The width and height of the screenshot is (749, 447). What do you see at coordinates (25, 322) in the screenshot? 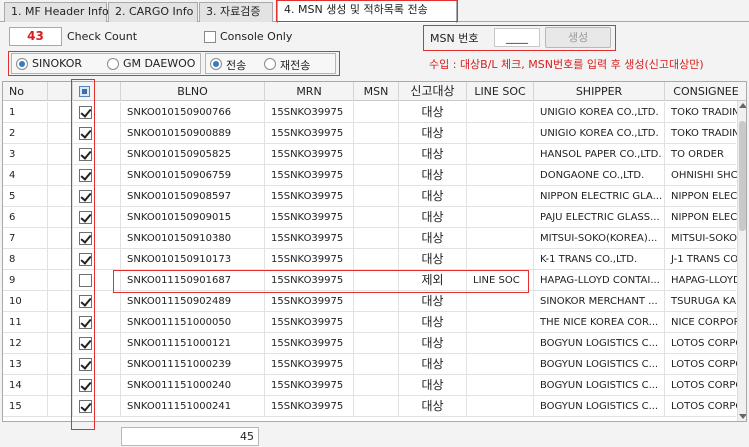
I see `cell-no: 11` at bounding box center [25, 322].